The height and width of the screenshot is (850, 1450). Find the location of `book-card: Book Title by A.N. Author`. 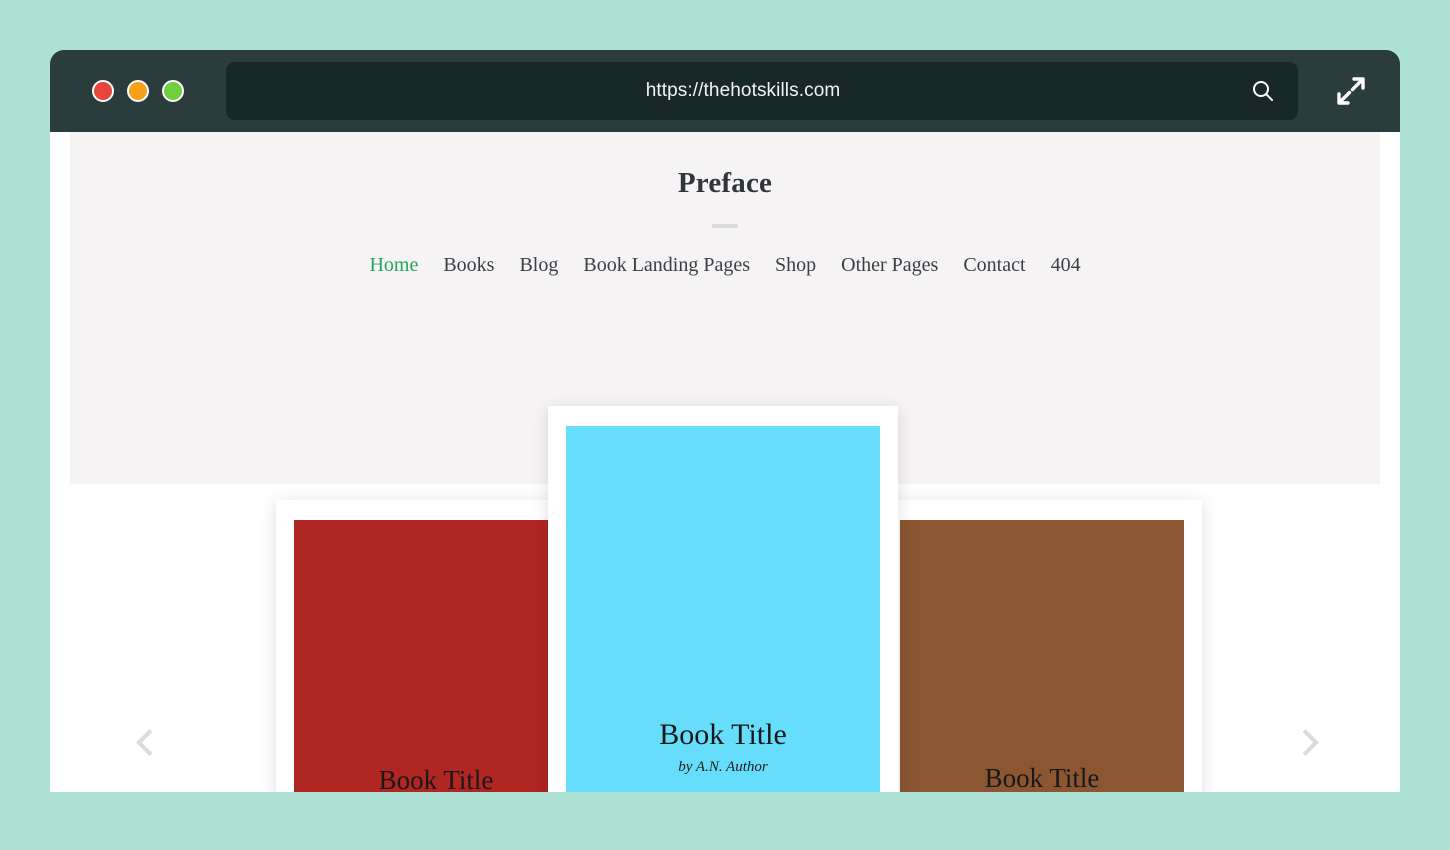

book-card: Book Title by A.N. Author is located at coordinates (1042, 646).